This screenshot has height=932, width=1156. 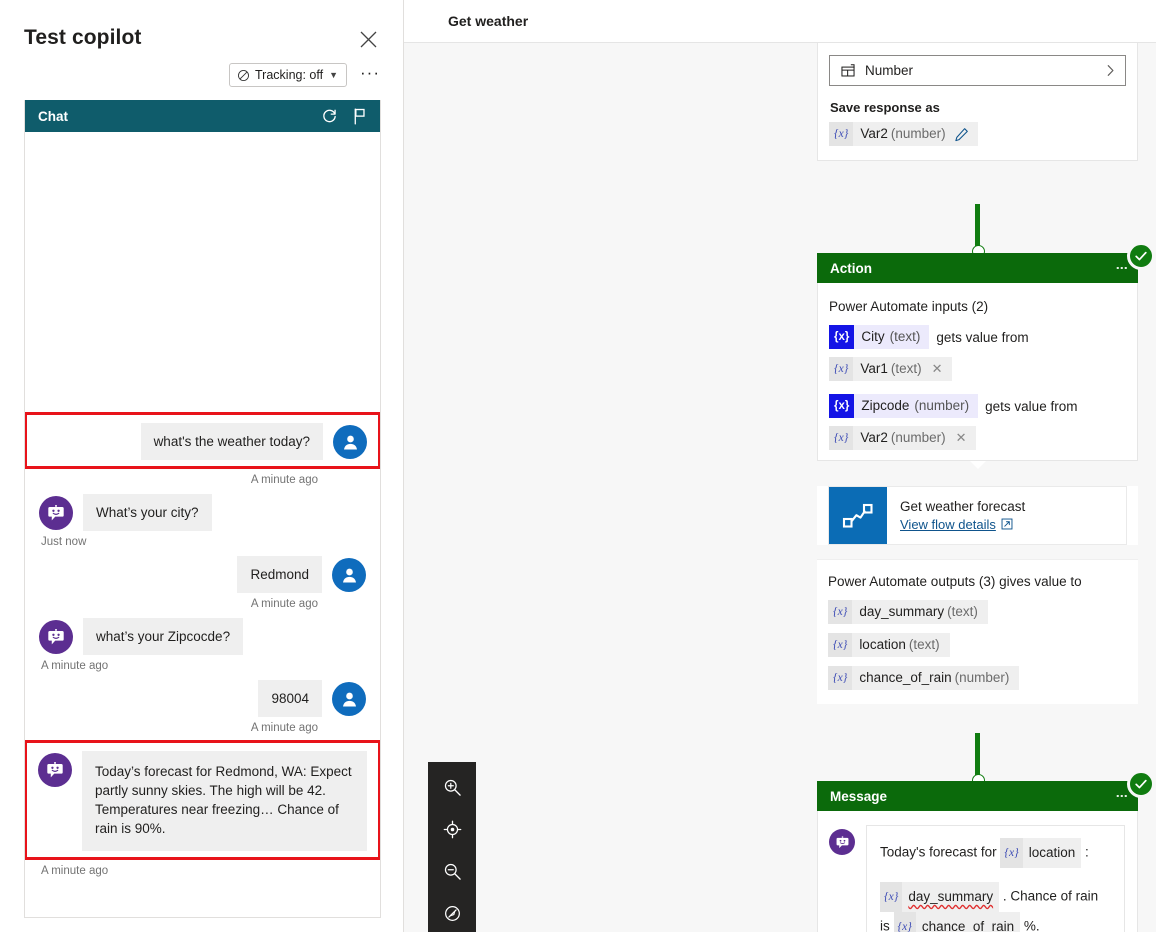 I want to click on variable-chip-var2: {x} Var2 (number) ✕, so click(x=902, y=438).